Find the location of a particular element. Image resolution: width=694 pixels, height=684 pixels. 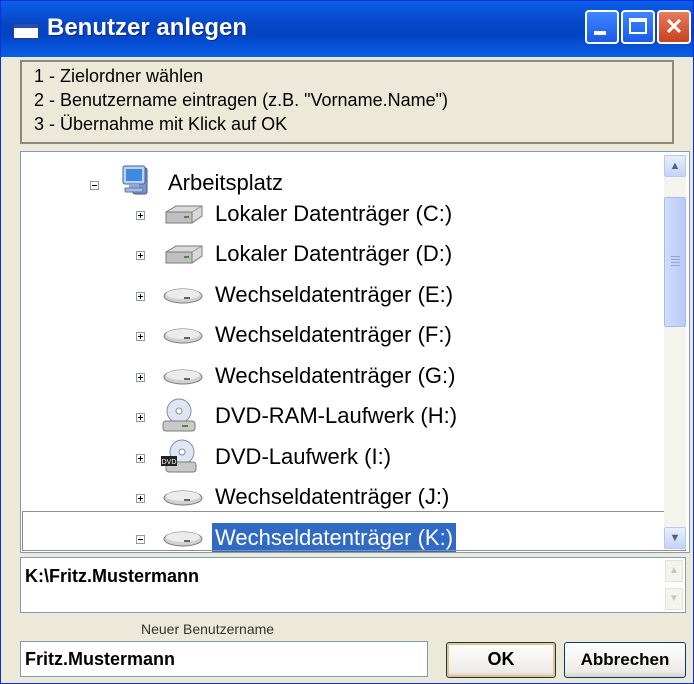

cancel-button: Abbrechen is located at coordinates (625, 660).